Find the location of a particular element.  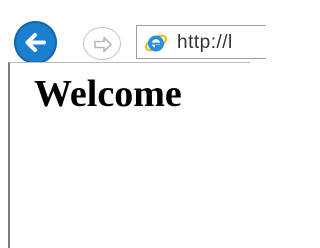

back-button is located at coordinates (35, 42).